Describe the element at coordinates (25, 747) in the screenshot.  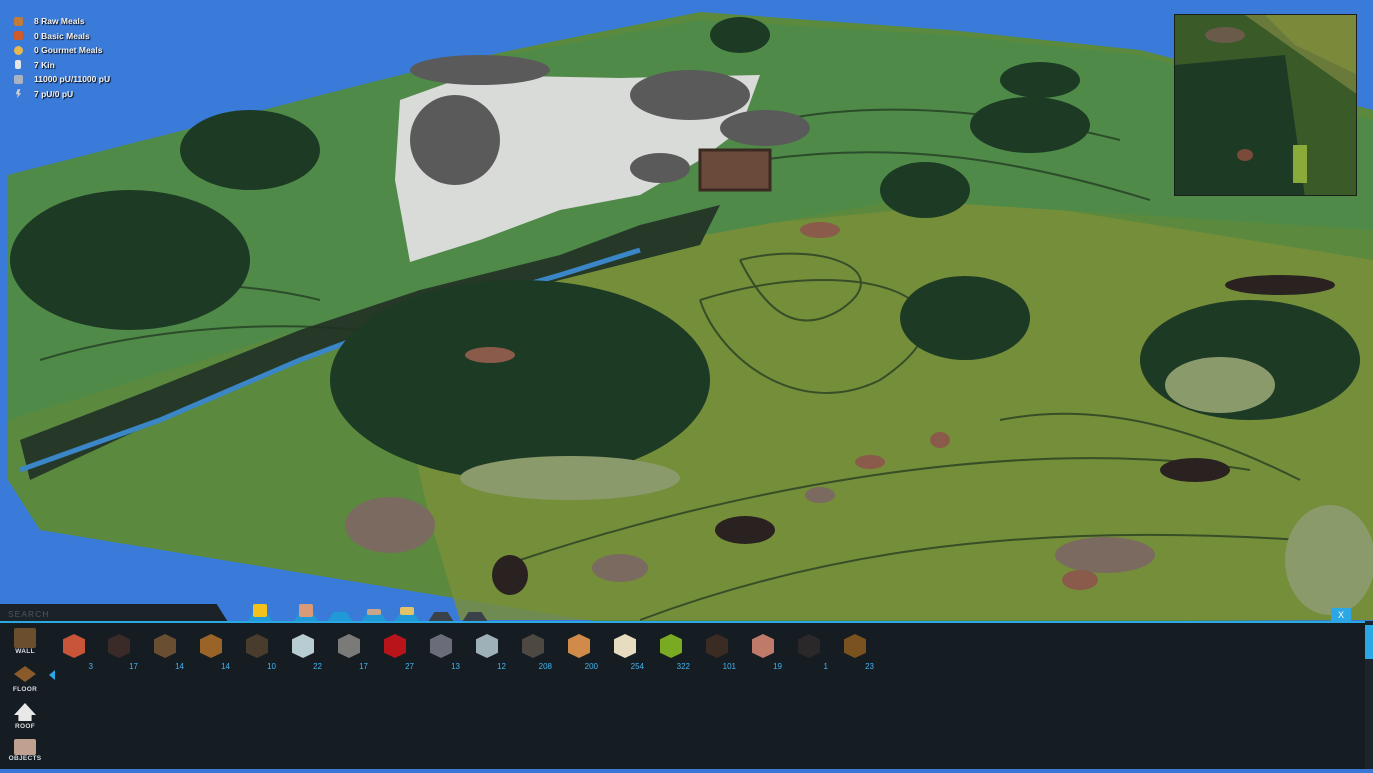
I see `objects-icon` at that location.